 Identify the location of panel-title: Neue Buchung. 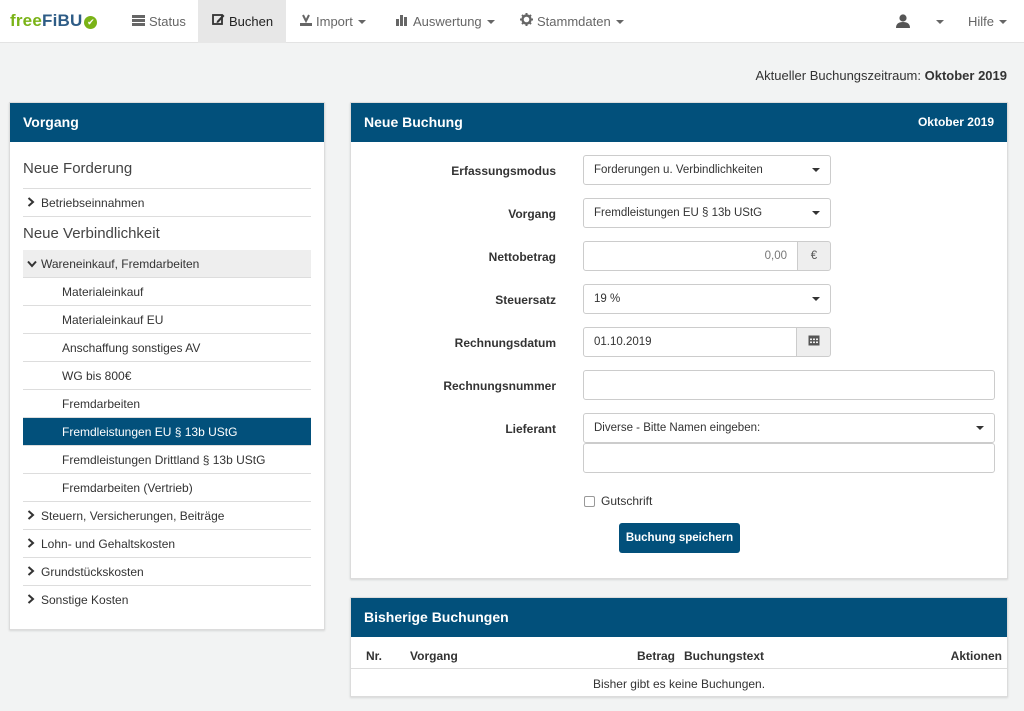
(413, 122).